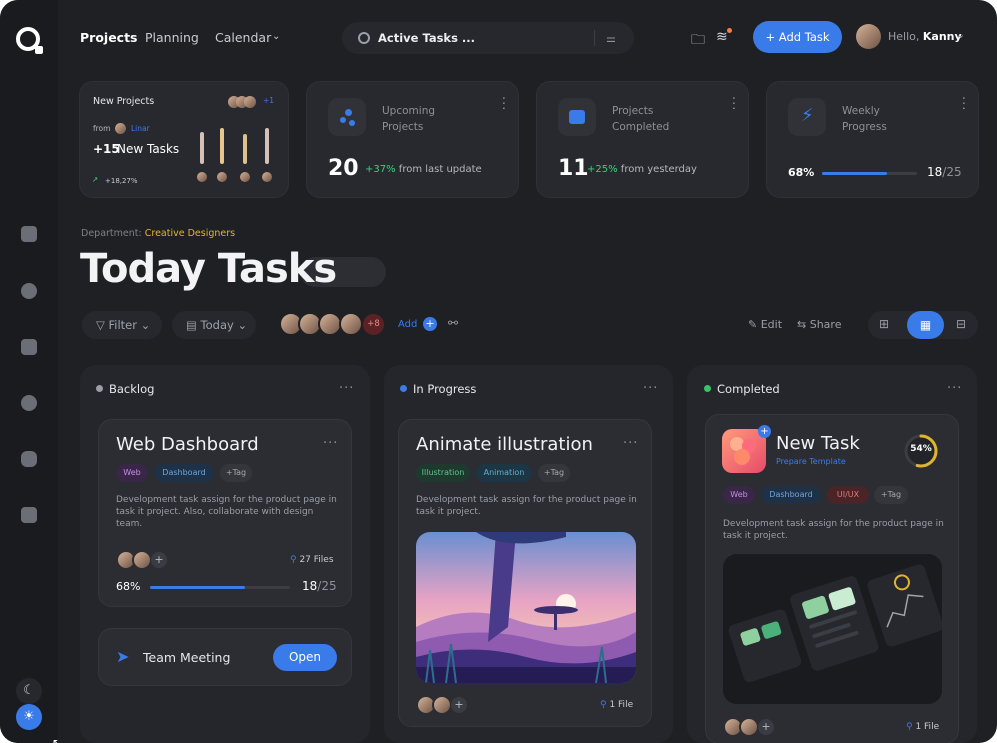 This screenshot has height=743, width=997. Describe the element at coordinates (797, 37) in the screenshot. I see `add-task-button: + Add Task` at that location.